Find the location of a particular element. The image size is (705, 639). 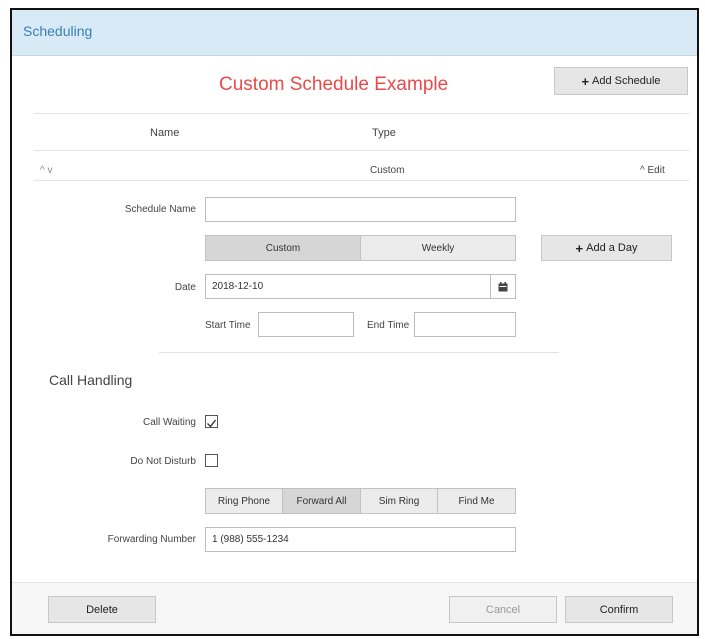

option-sim-ring: Sim Ring is located at coordinates (399, 501).